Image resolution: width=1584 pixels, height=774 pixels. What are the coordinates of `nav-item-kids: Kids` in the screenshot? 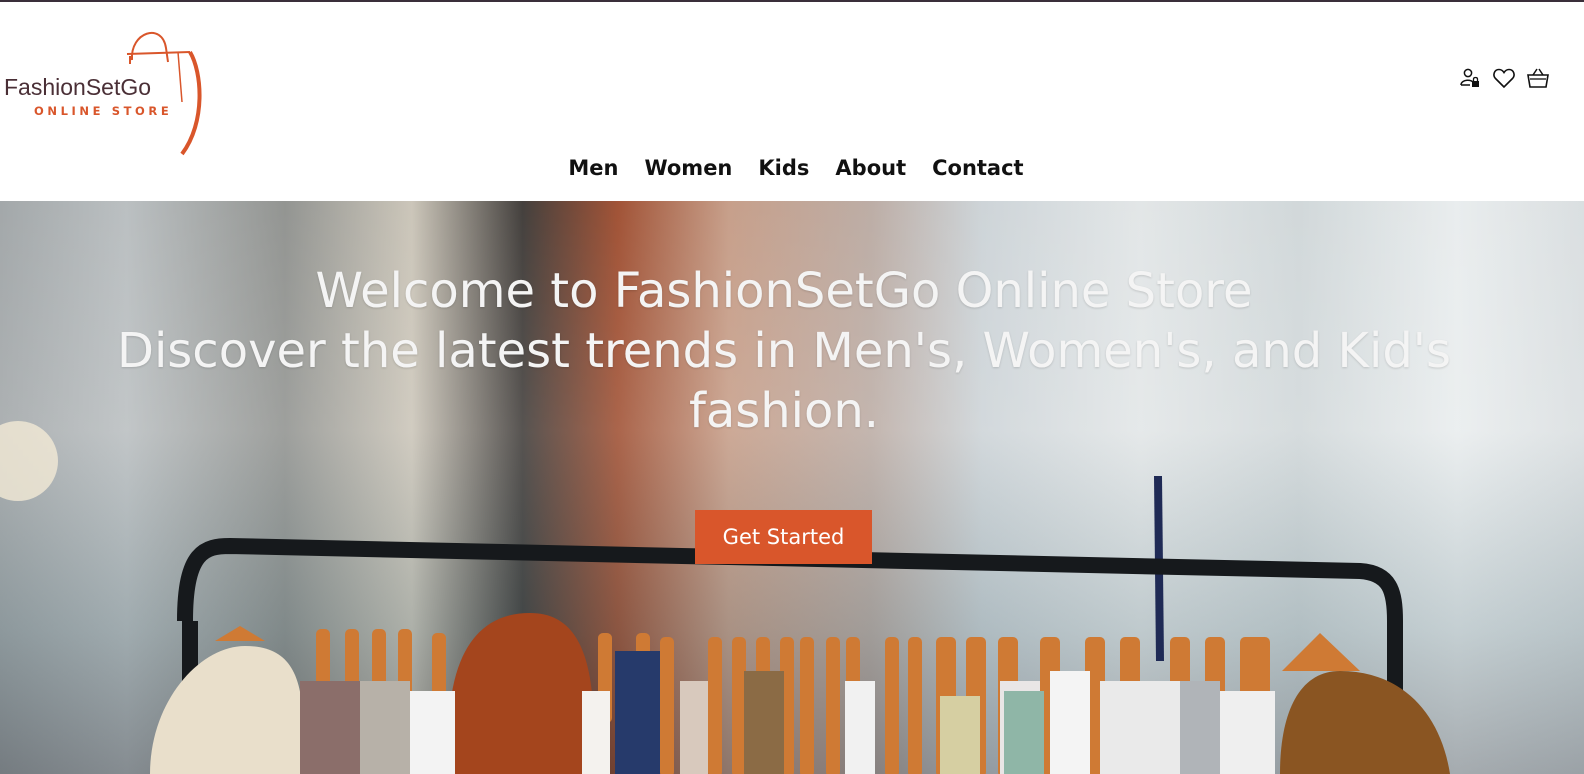 It's located at (783, 168).